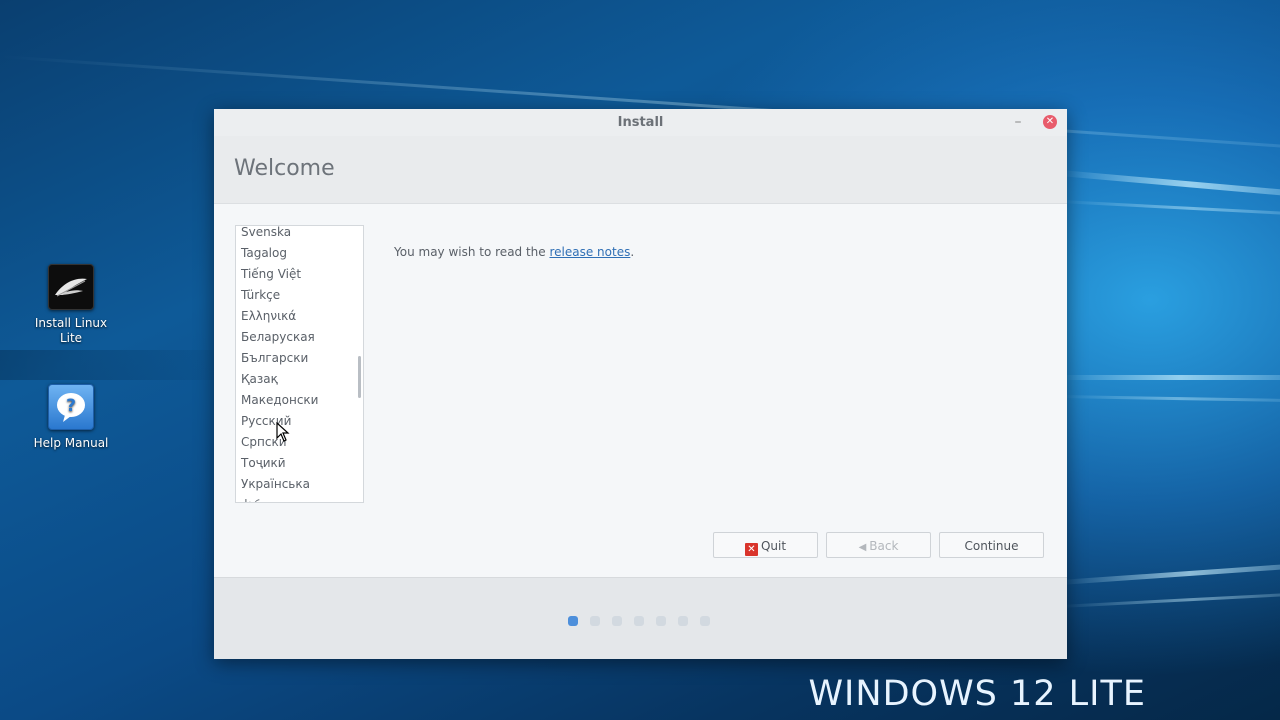 This screenshot has height=720, width=1280. What do you see at coordinates (589, 252) in the screenshot?
I see `release-notes-link: release notes` at bounding box center [589, 252].